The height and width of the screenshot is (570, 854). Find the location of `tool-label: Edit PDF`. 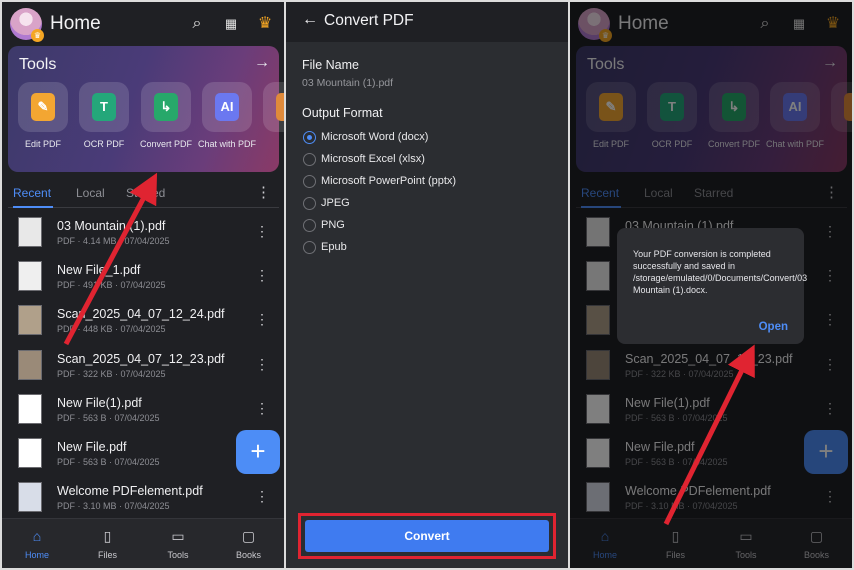

tool-label: Edit PDF is located at coordinates (42, 144).